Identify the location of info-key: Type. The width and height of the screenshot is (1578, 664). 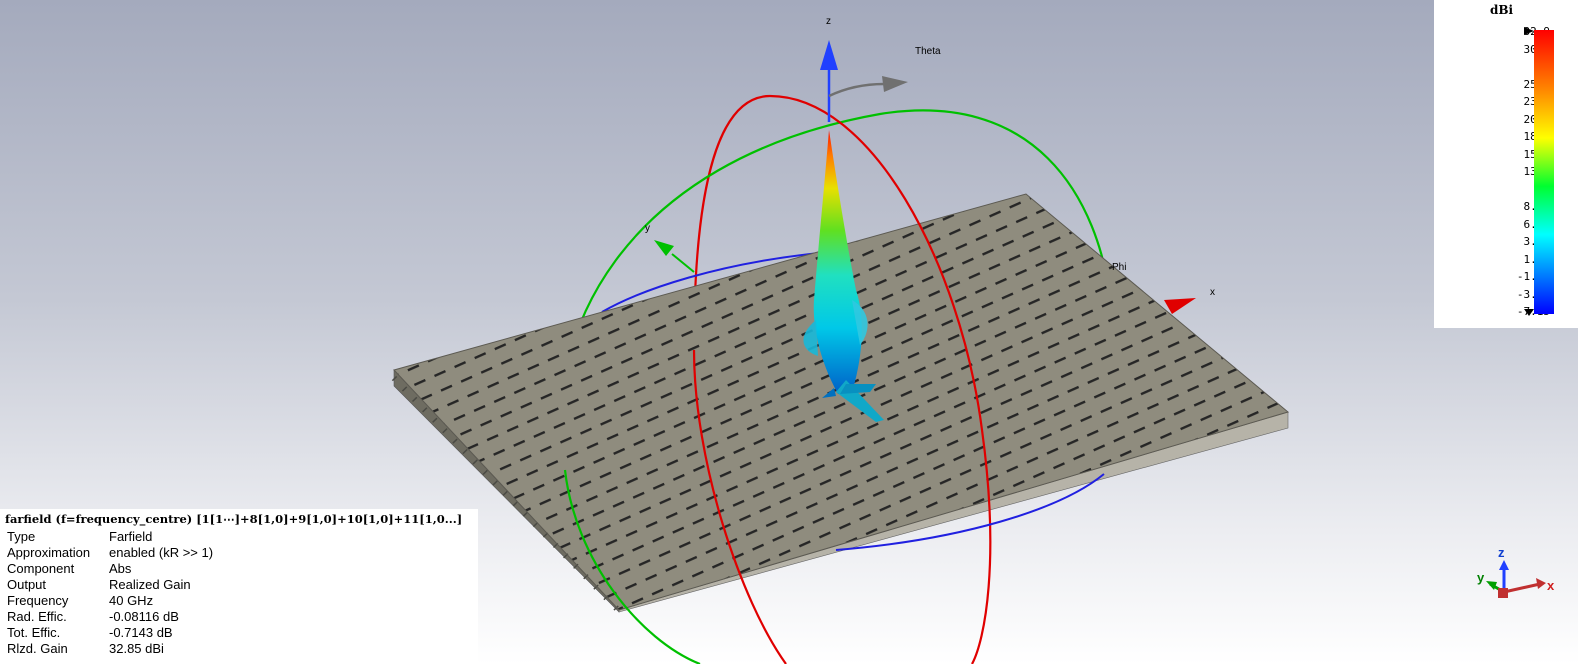
(21, 536).